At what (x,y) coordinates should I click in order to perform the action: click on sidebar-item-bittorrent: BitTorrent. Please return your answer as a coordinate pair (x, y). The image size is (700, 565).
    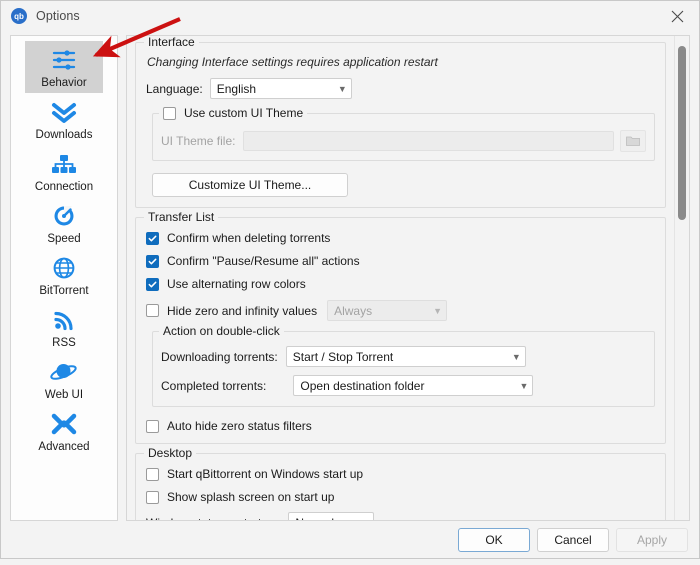
    Looking at the image, I should click on (64, 275).